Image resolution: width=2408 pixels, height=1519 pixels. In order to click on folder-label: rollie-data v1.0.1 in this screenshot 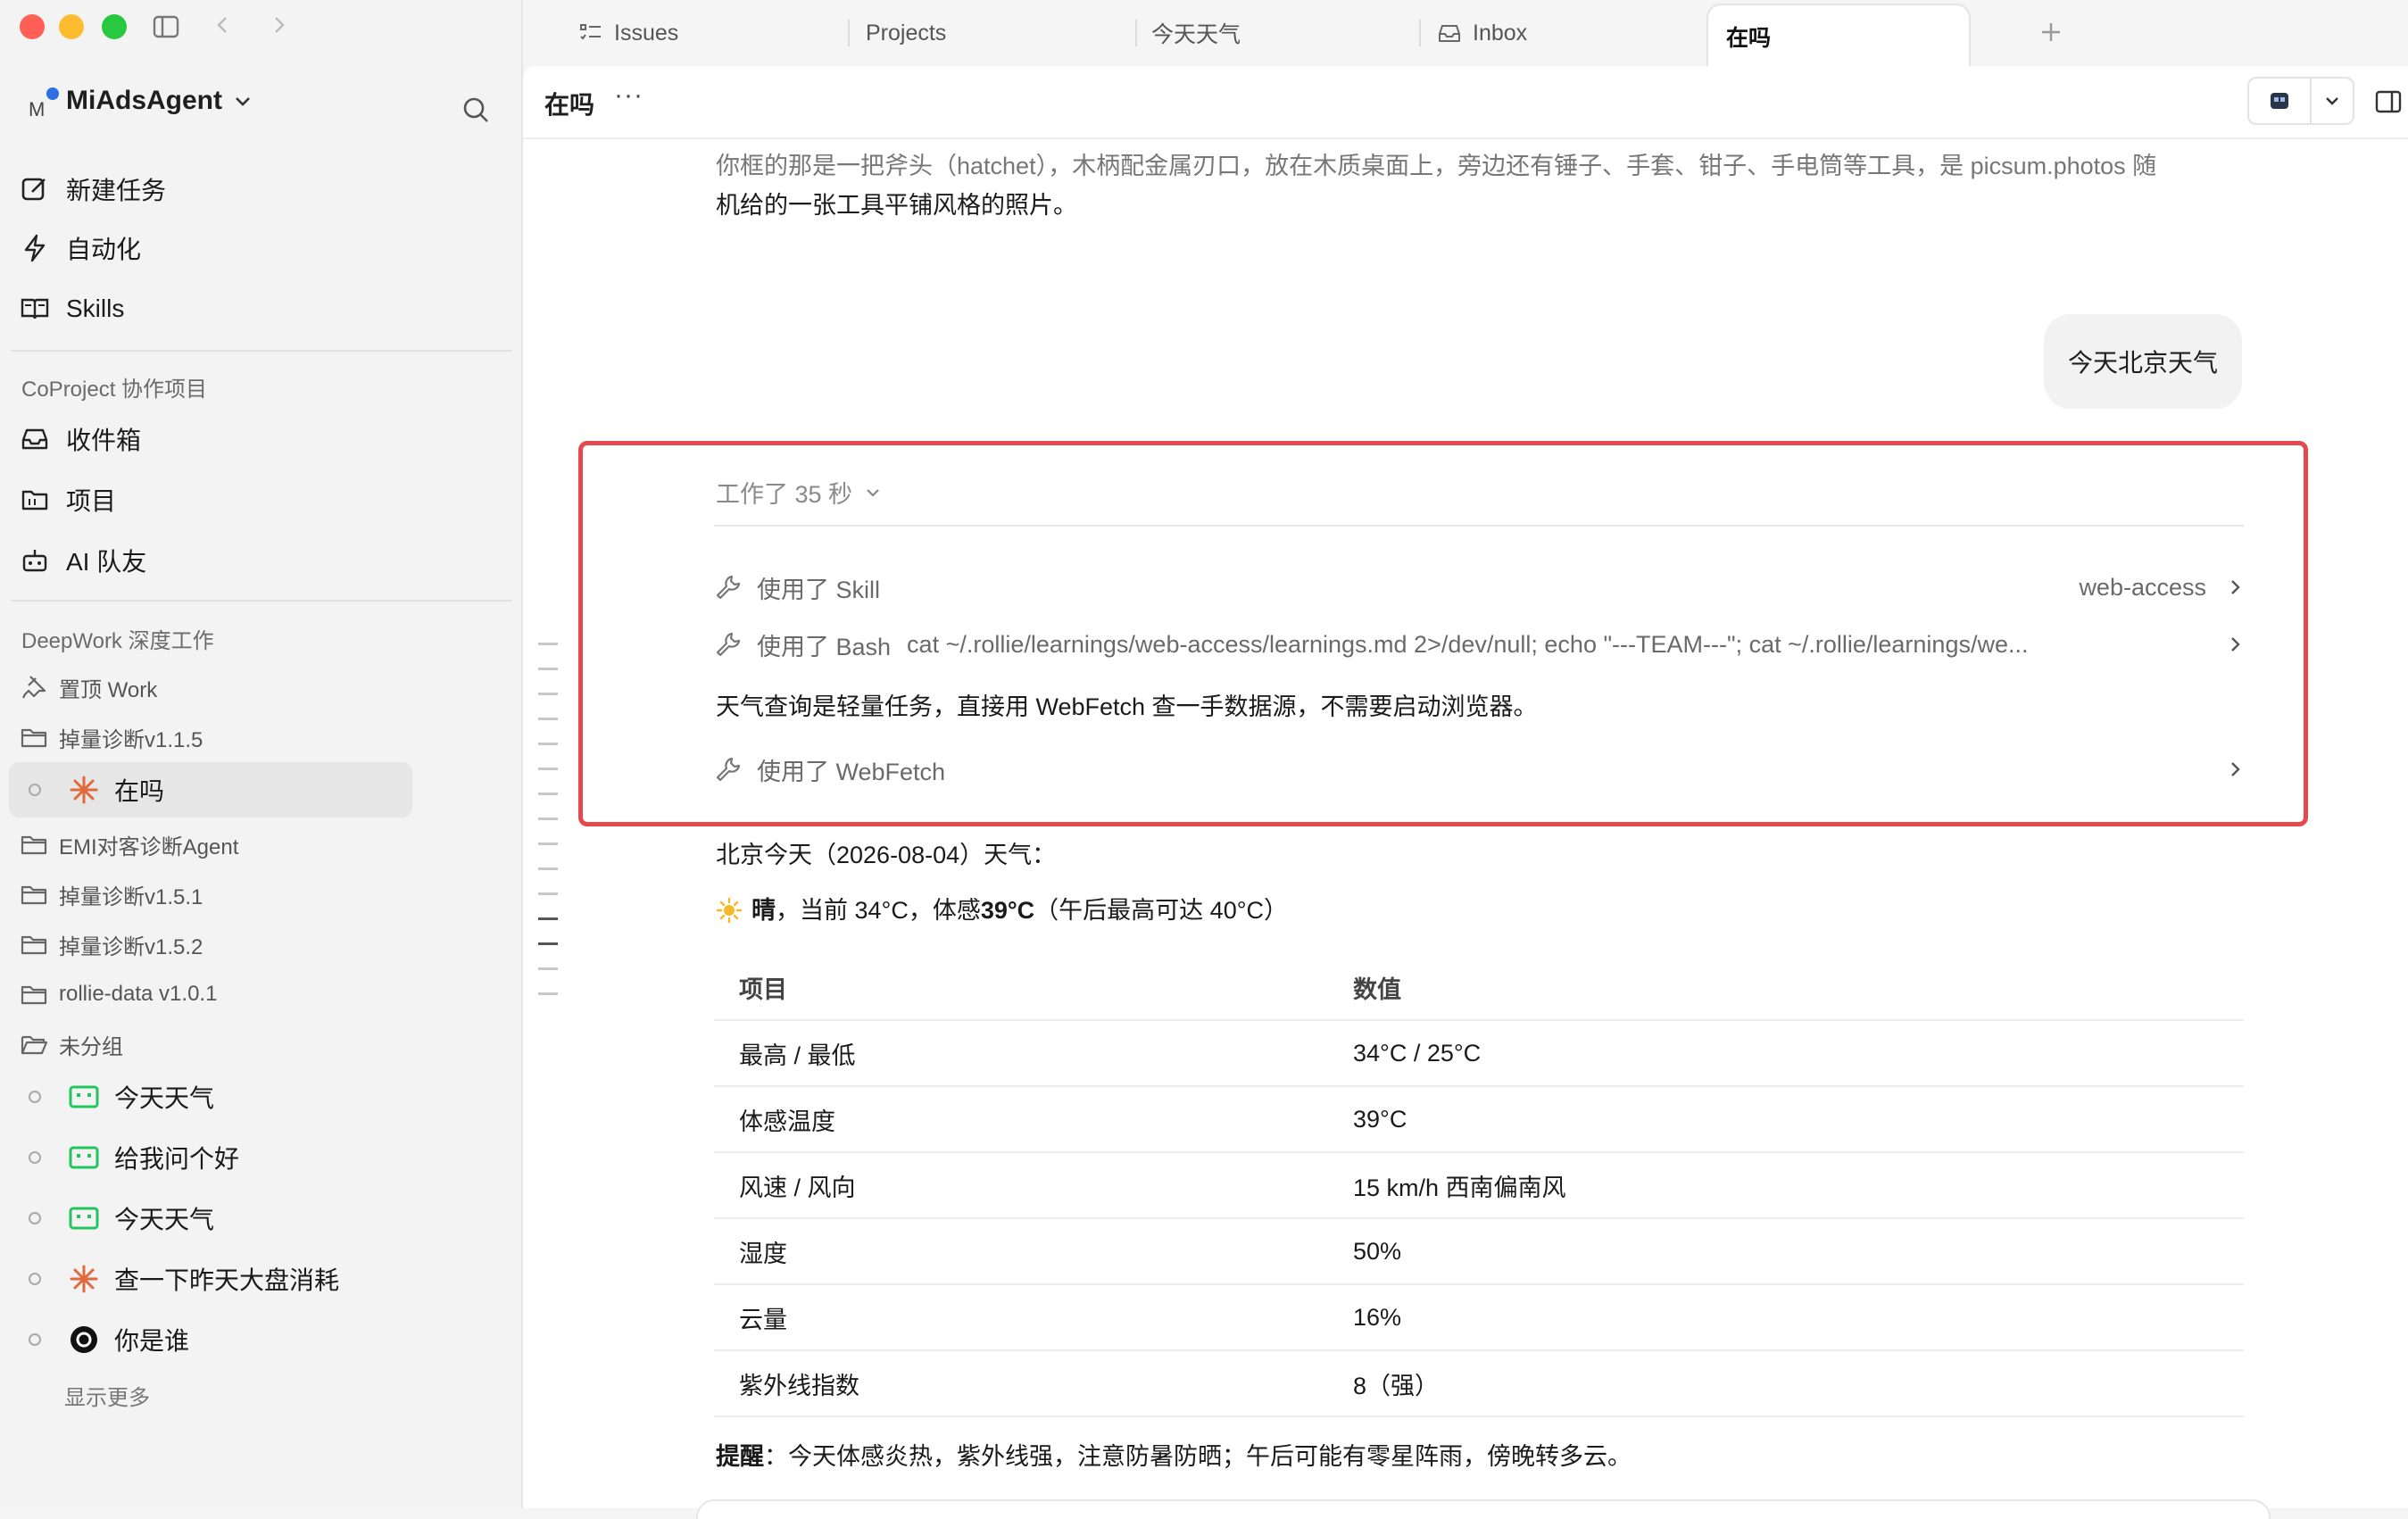, I will do `click(138, 994)`.